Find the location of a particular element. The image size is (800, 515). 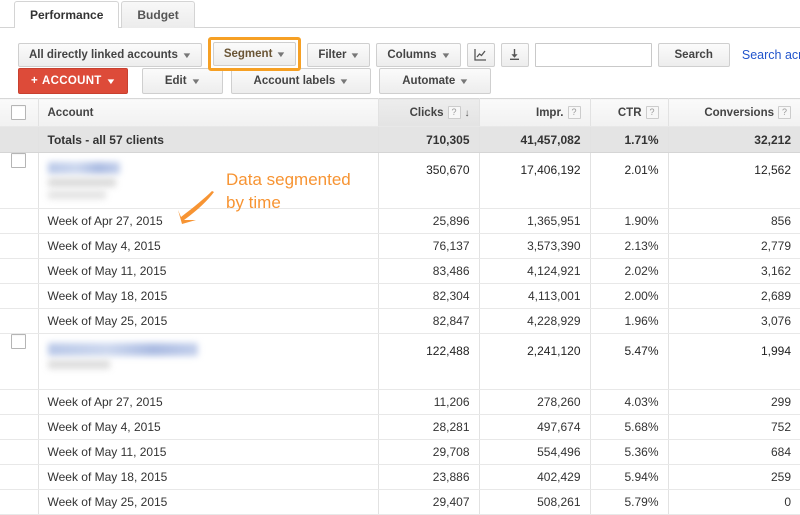

add-account-label: ACCOUNT is located at coordinates (72, 81).